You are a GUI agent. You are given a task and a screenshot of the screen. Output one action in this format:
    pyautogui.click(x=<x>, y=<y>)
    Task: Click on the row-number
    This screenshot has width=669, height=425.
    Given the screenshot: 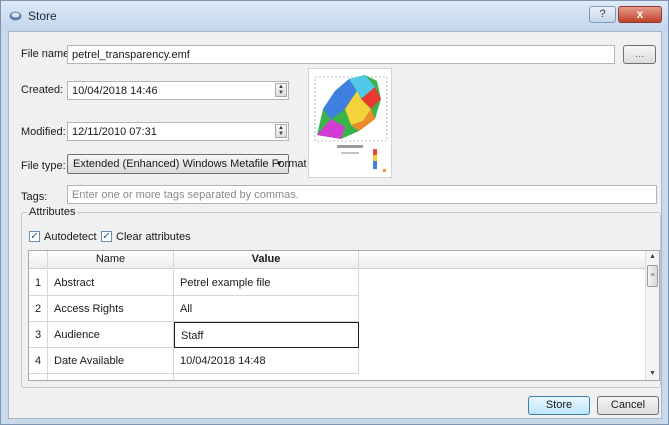 What is the action you would take?
    pyautogui.click(x=38, y=377)
    